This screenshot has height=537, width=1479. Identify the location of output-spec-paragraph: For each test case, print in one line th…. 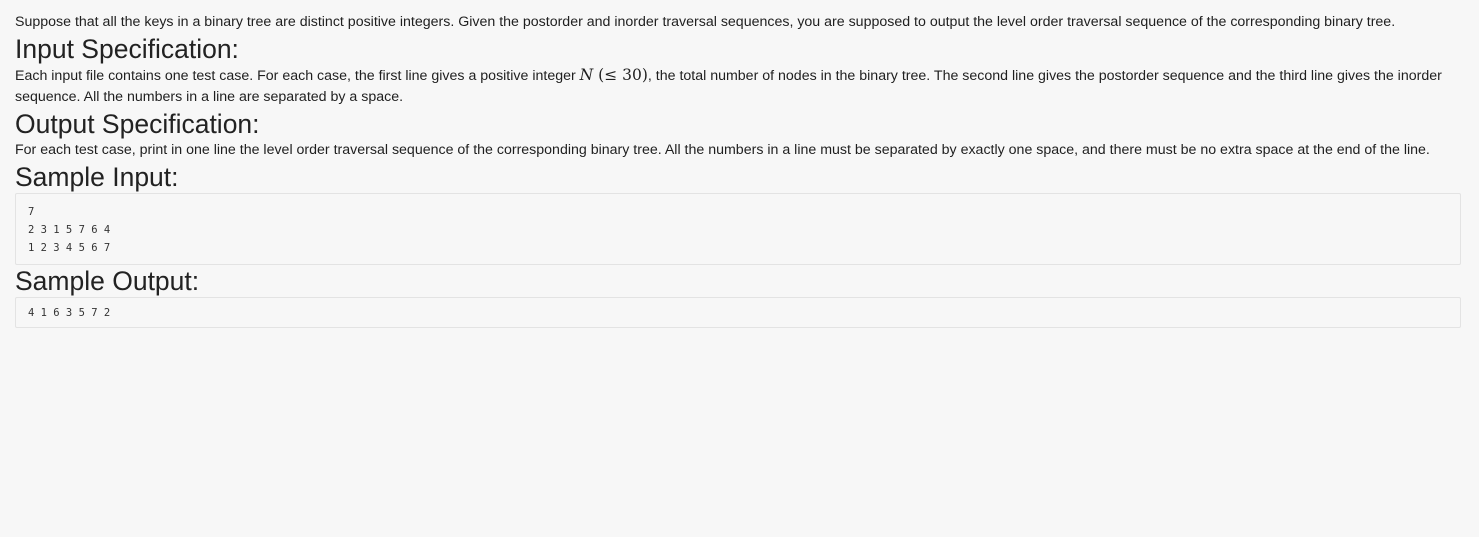
(722, 150).